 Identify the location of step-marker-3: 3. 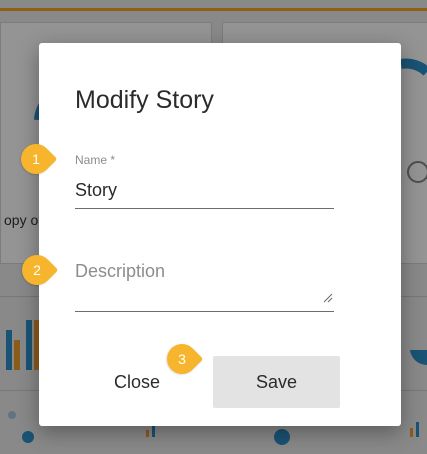
(182, 359).